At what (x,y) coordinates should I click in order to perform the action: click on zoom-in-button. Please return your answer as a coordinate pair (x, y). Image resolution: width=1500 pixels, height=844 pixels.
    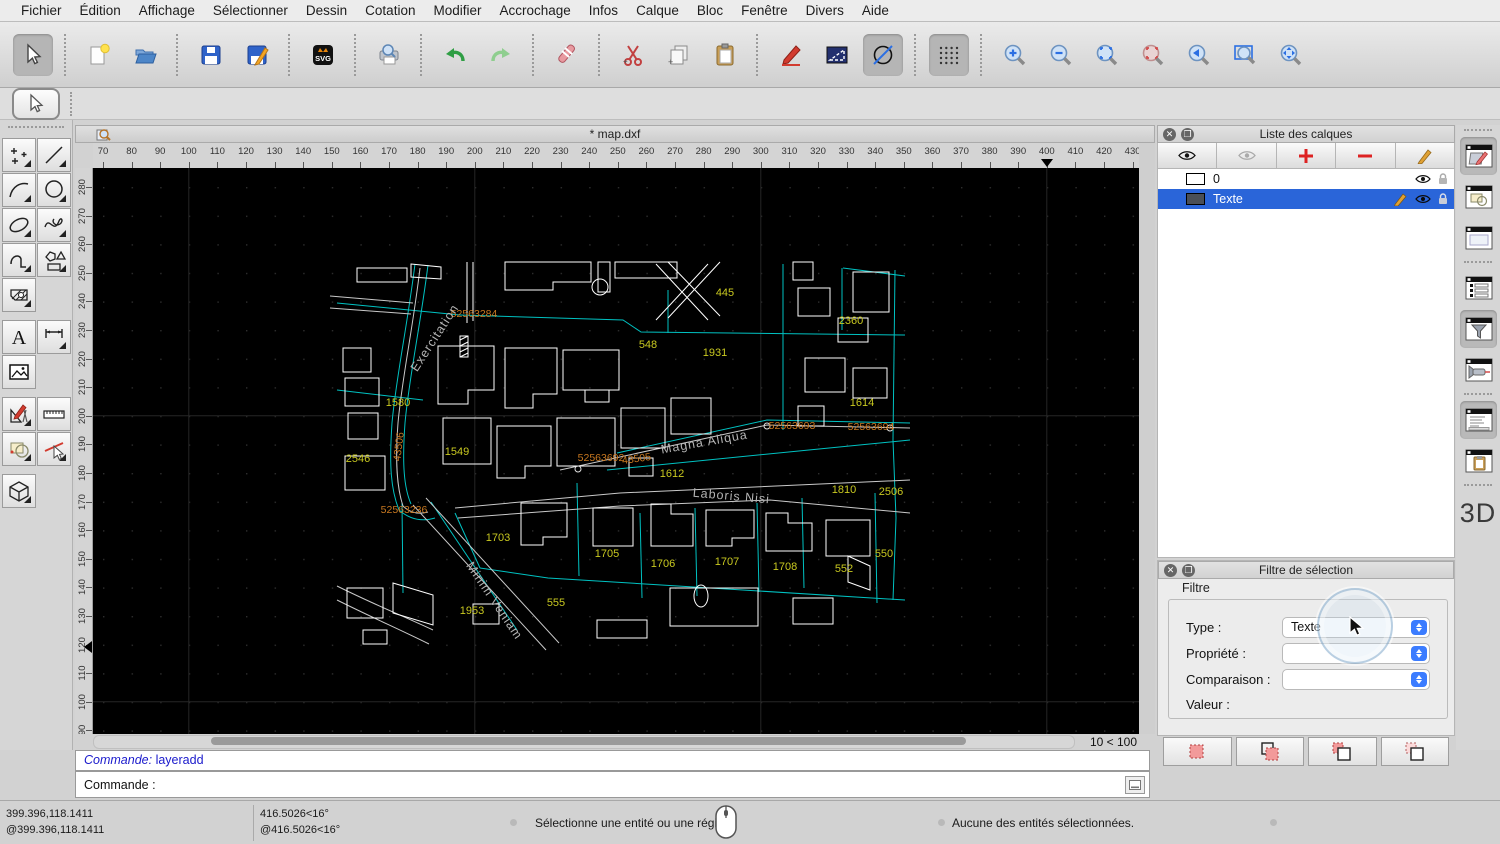
    Looking at the image, I should click on (1015, 55).